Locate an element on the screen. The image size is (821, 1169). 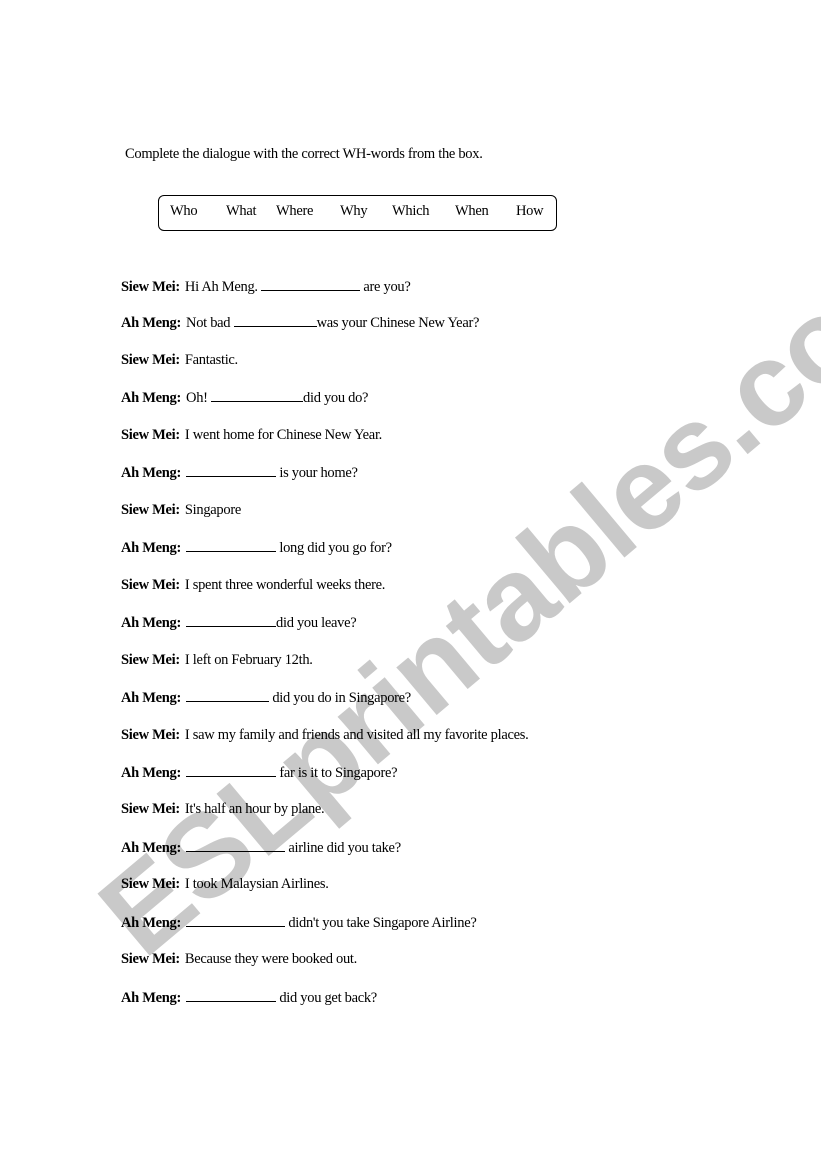
wh-word-box: Who What Where Why Which When How is located at coordinates (357, 213).